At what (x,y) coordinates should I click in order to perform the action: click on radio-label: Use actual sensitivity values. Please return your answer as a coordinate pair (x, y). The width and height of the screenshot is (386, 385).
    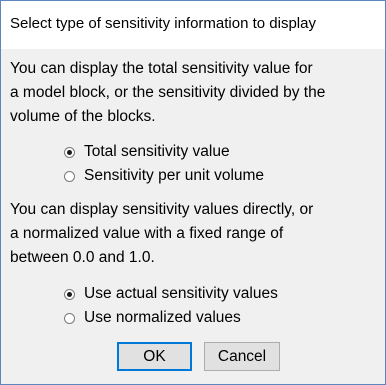
    Looking at the image, I should click on (181, 293).